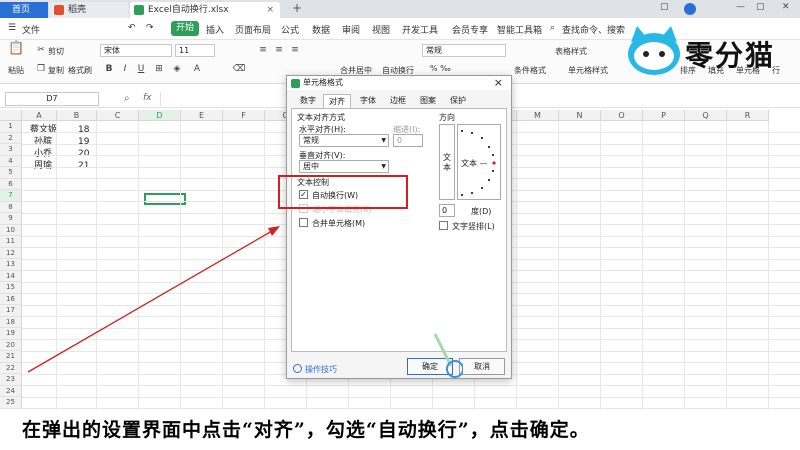  I want to click on font-size-select: 11, so click(195, 50).